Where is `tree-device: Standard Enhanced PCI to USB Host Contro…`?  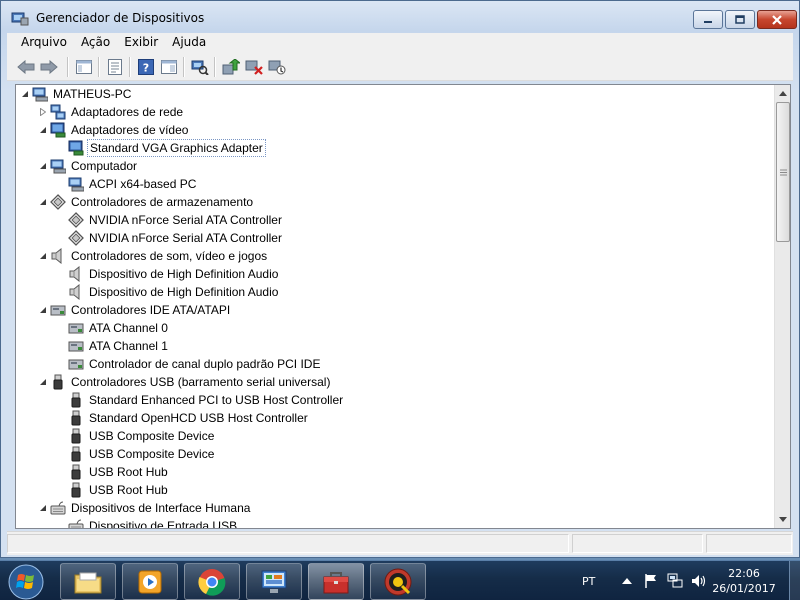
tree-device: Standard Enhanced PCI to USB Host Contro… is located at coordinates (200, 400).